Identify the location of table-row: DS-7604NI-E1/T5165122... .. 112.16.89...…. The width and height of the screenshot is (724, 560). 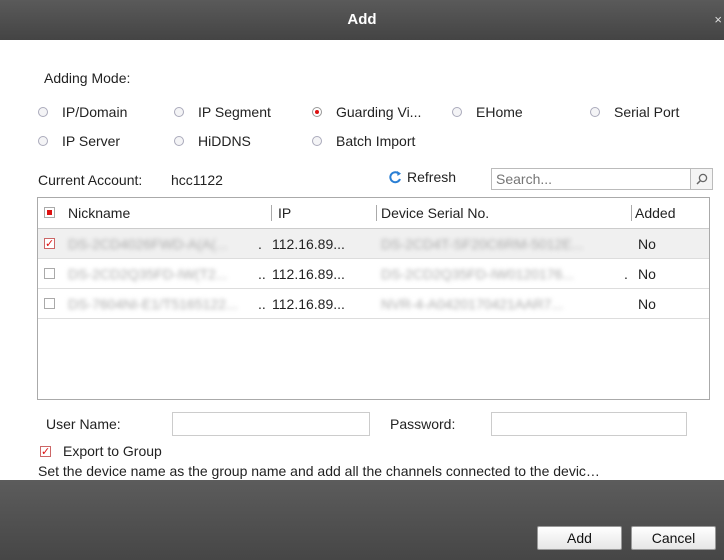
(373, 304).